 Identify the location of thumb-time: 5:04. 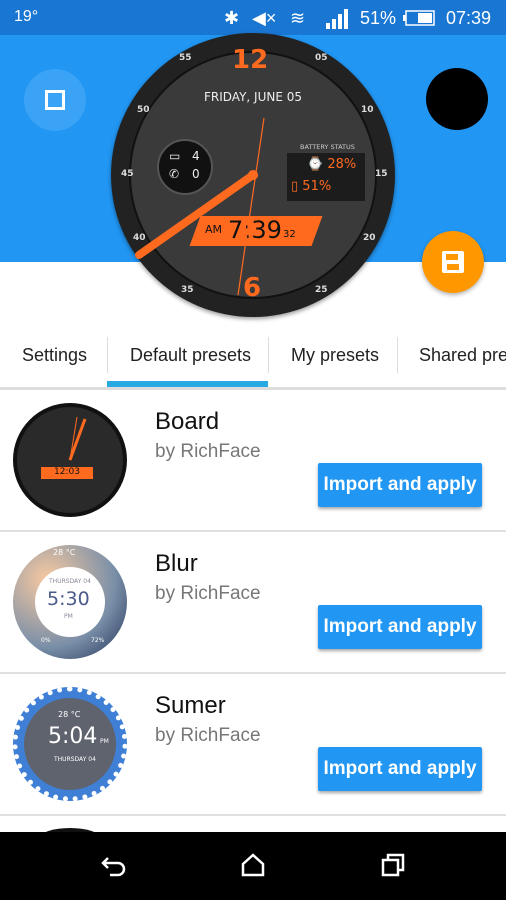
(73, 736).